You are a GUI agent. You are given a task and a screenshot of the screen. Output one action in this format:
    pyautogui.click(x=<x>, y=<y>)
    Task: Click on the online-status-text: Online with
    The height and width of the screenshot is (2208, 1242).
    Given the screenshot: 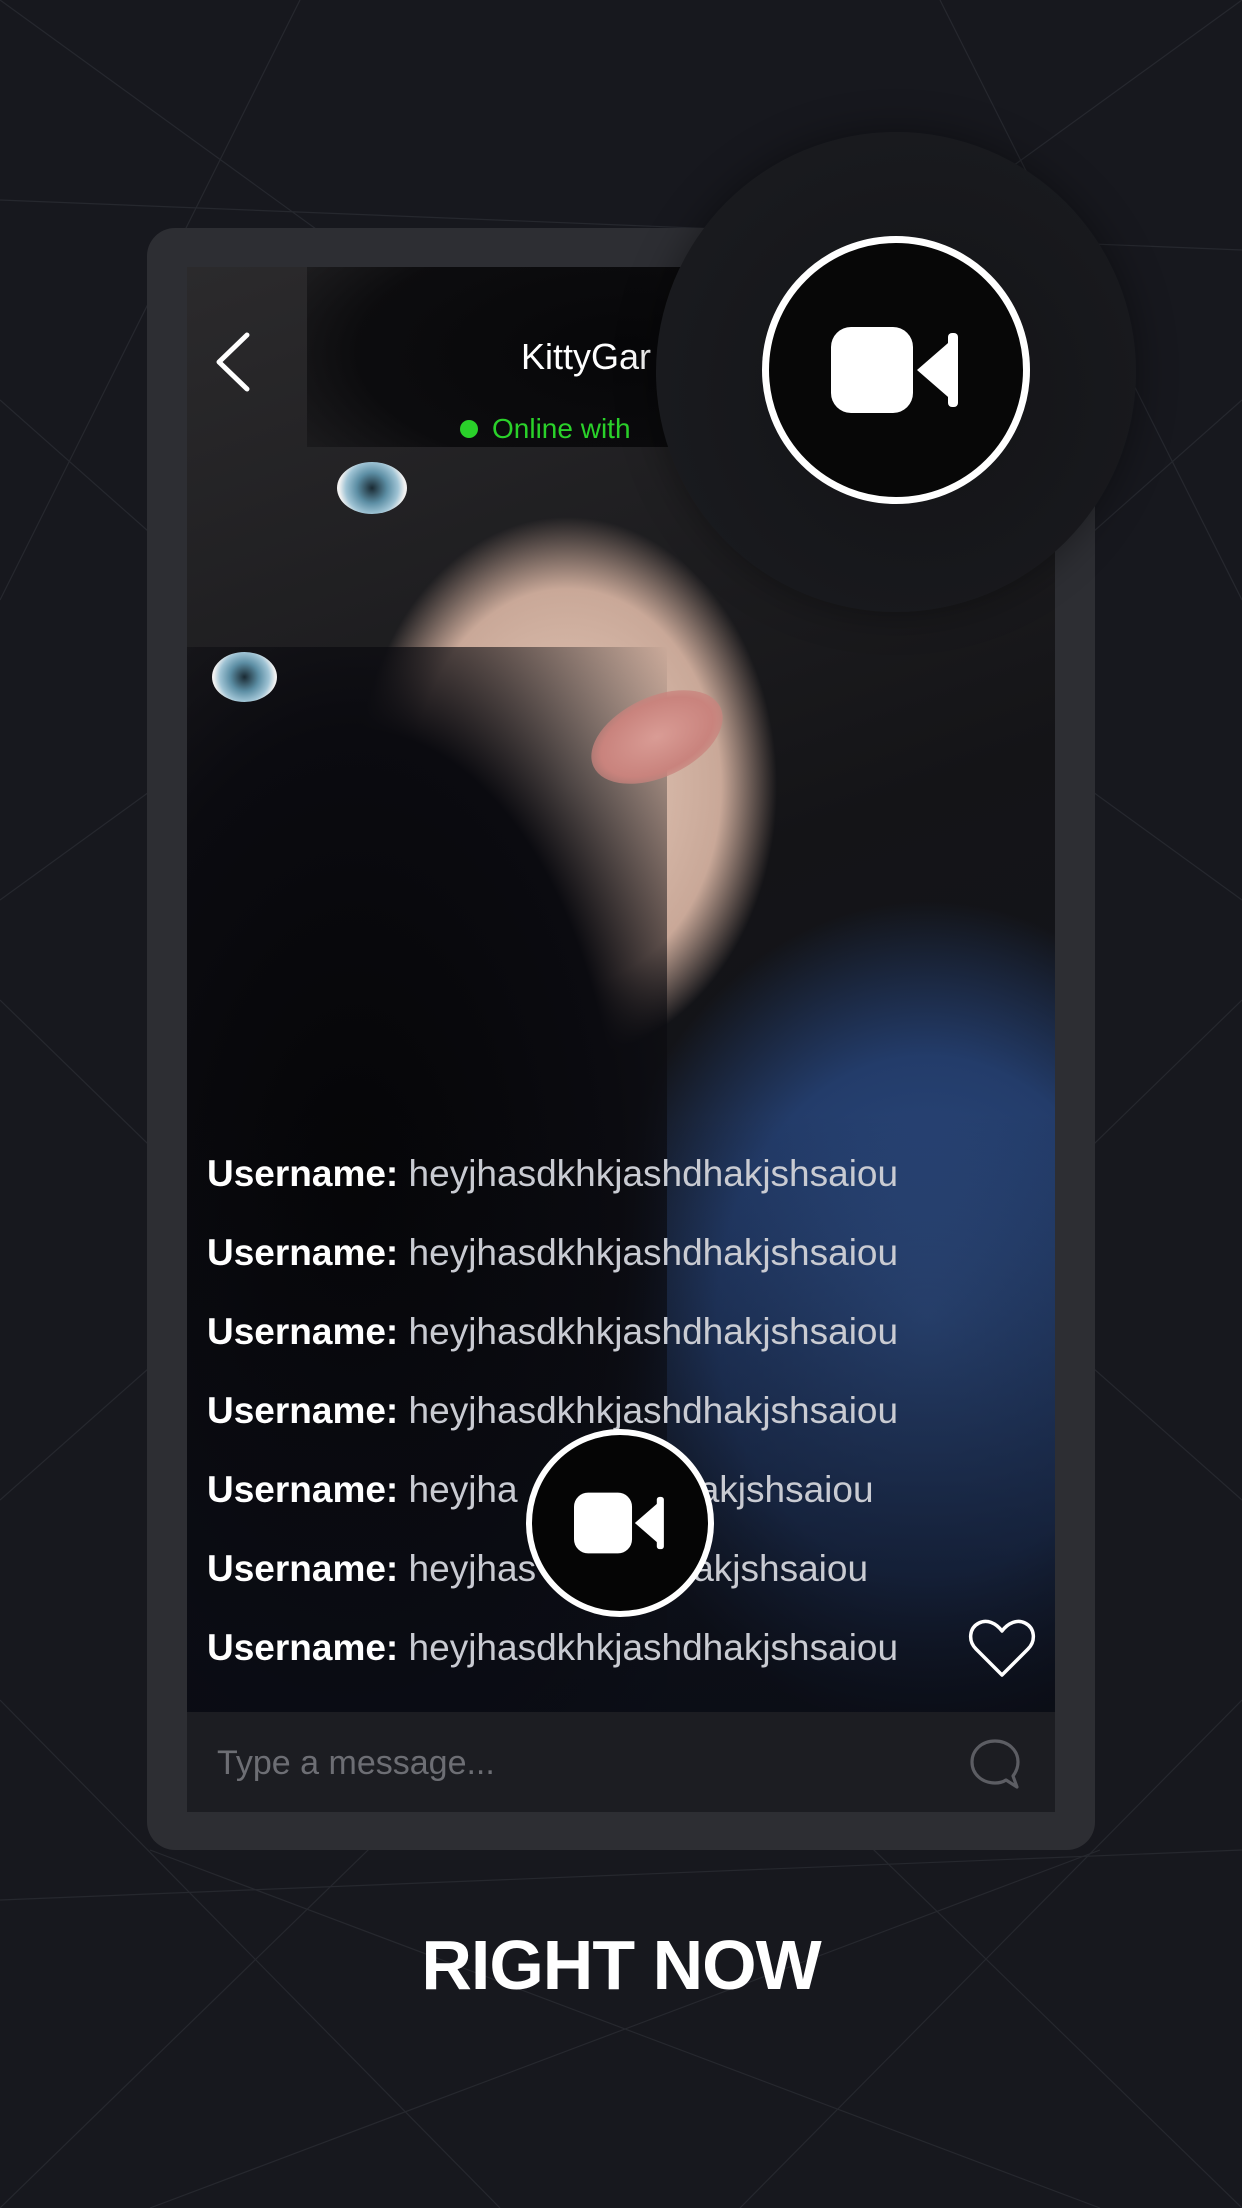 What is the action you would take?
    pyautogui.click(x=561, y=428)
    